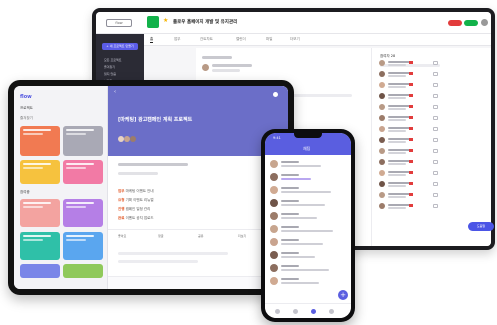  I want to click on sidebar-item: 읽지 않음, so click(110, 74).